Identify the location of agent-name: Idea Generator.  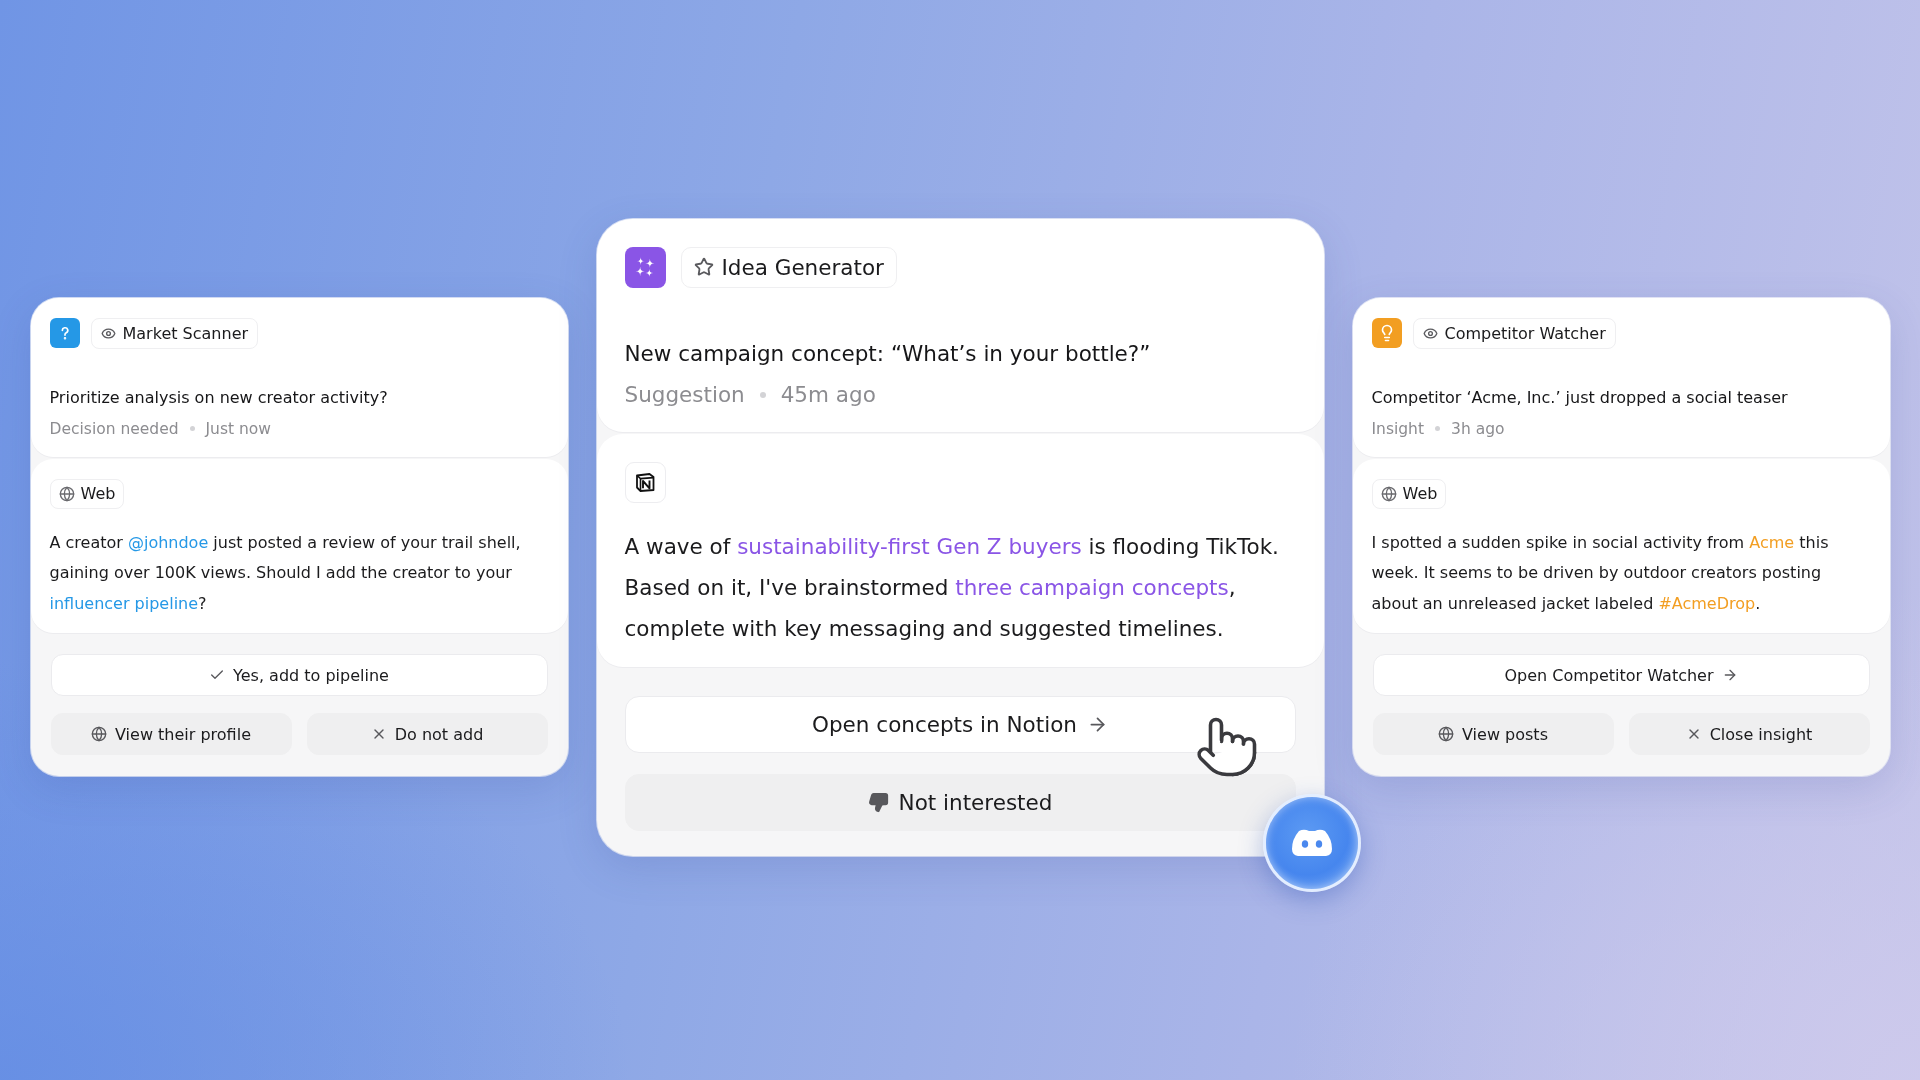
(802, 267).